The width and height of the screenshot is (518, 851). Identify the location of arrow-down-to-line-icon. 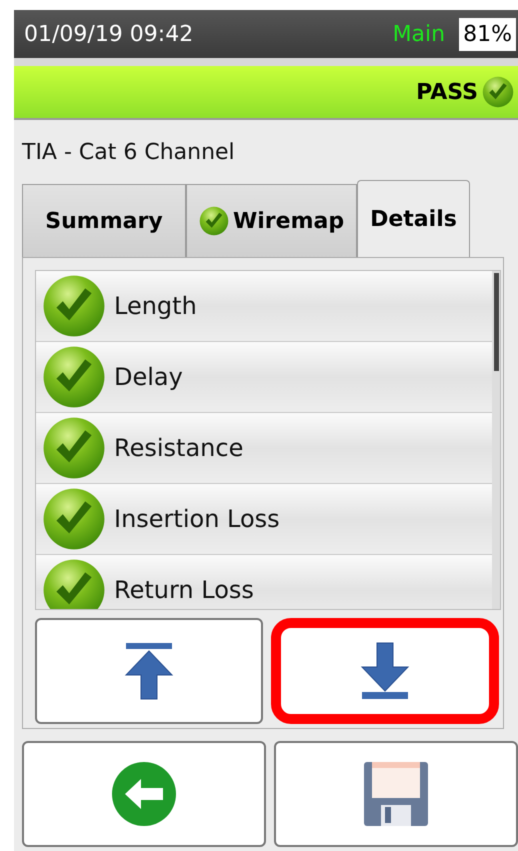
(385, 671).